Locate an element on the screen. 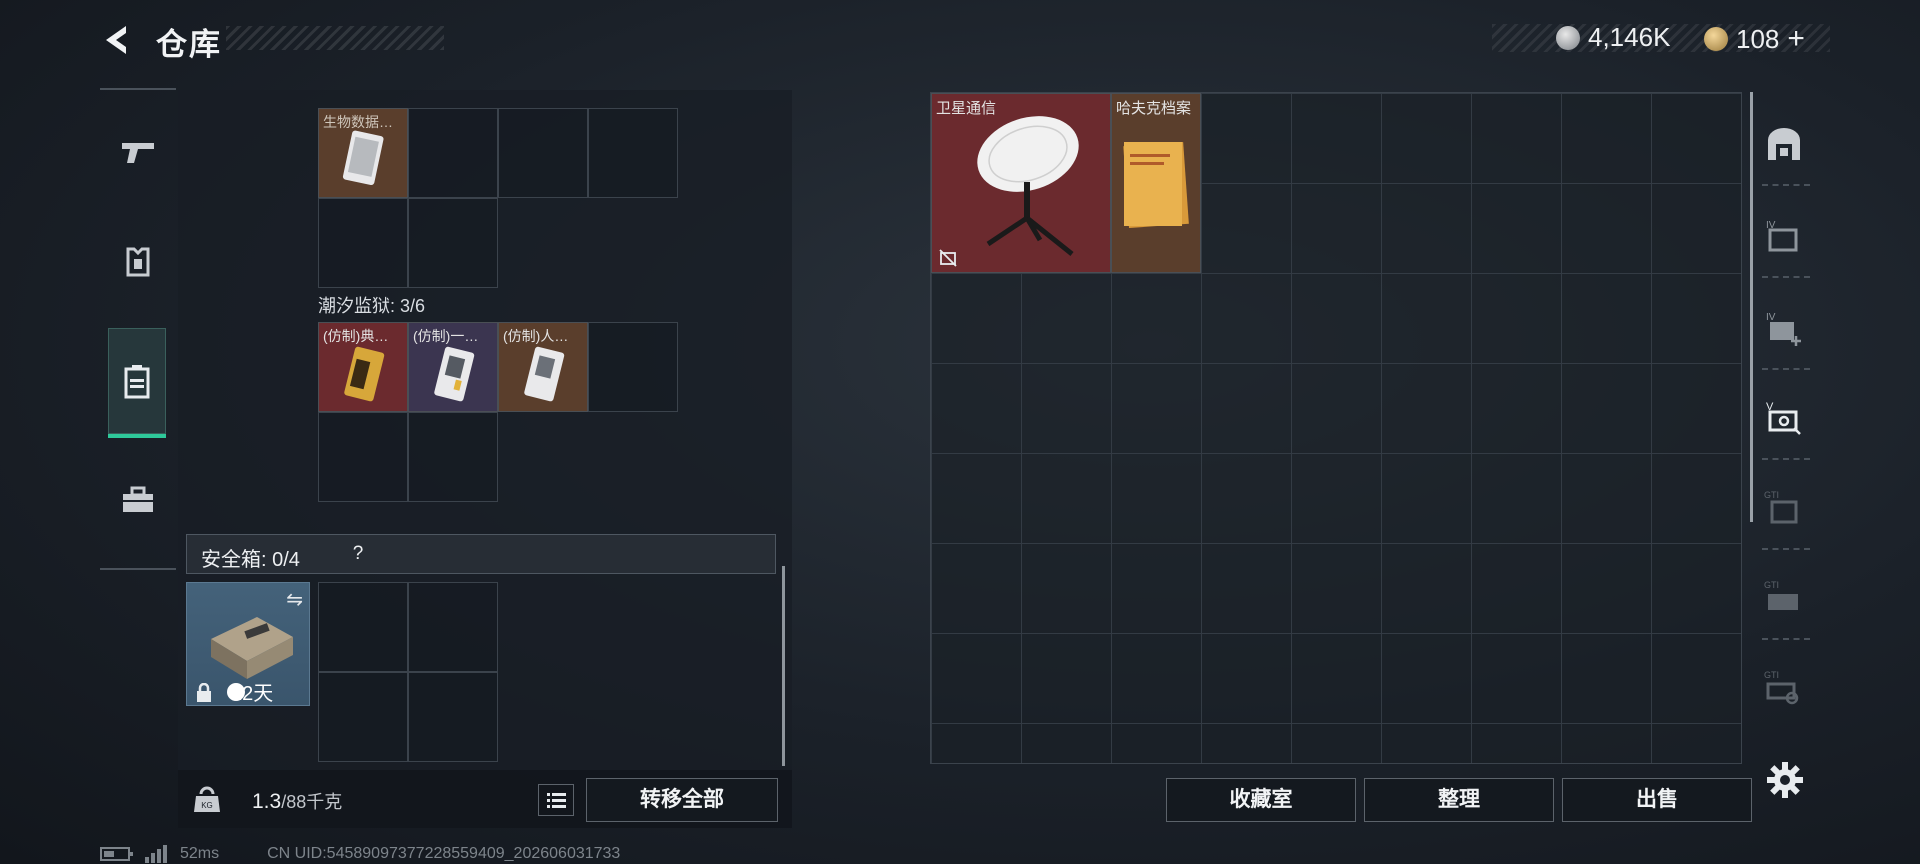 The width and height of the screenshot is (1920, 864). header: 仓库 4,146K 108 + is located at coordinates (960, 40).